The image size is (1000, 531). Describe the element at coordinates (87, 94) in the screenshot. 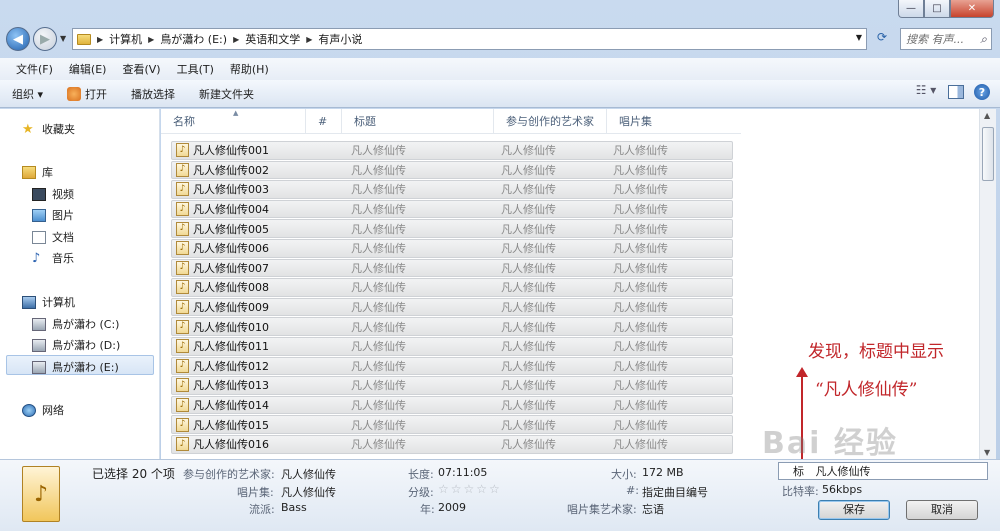

I see `open-button: 打开` at that location.